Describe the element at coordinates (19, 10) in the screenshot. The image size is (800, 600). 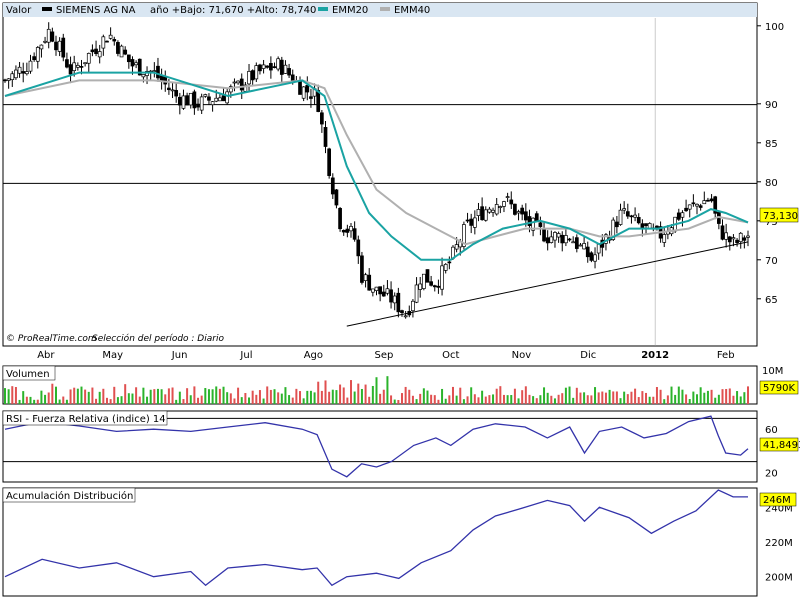
I see `header-label: Valor` at that location.